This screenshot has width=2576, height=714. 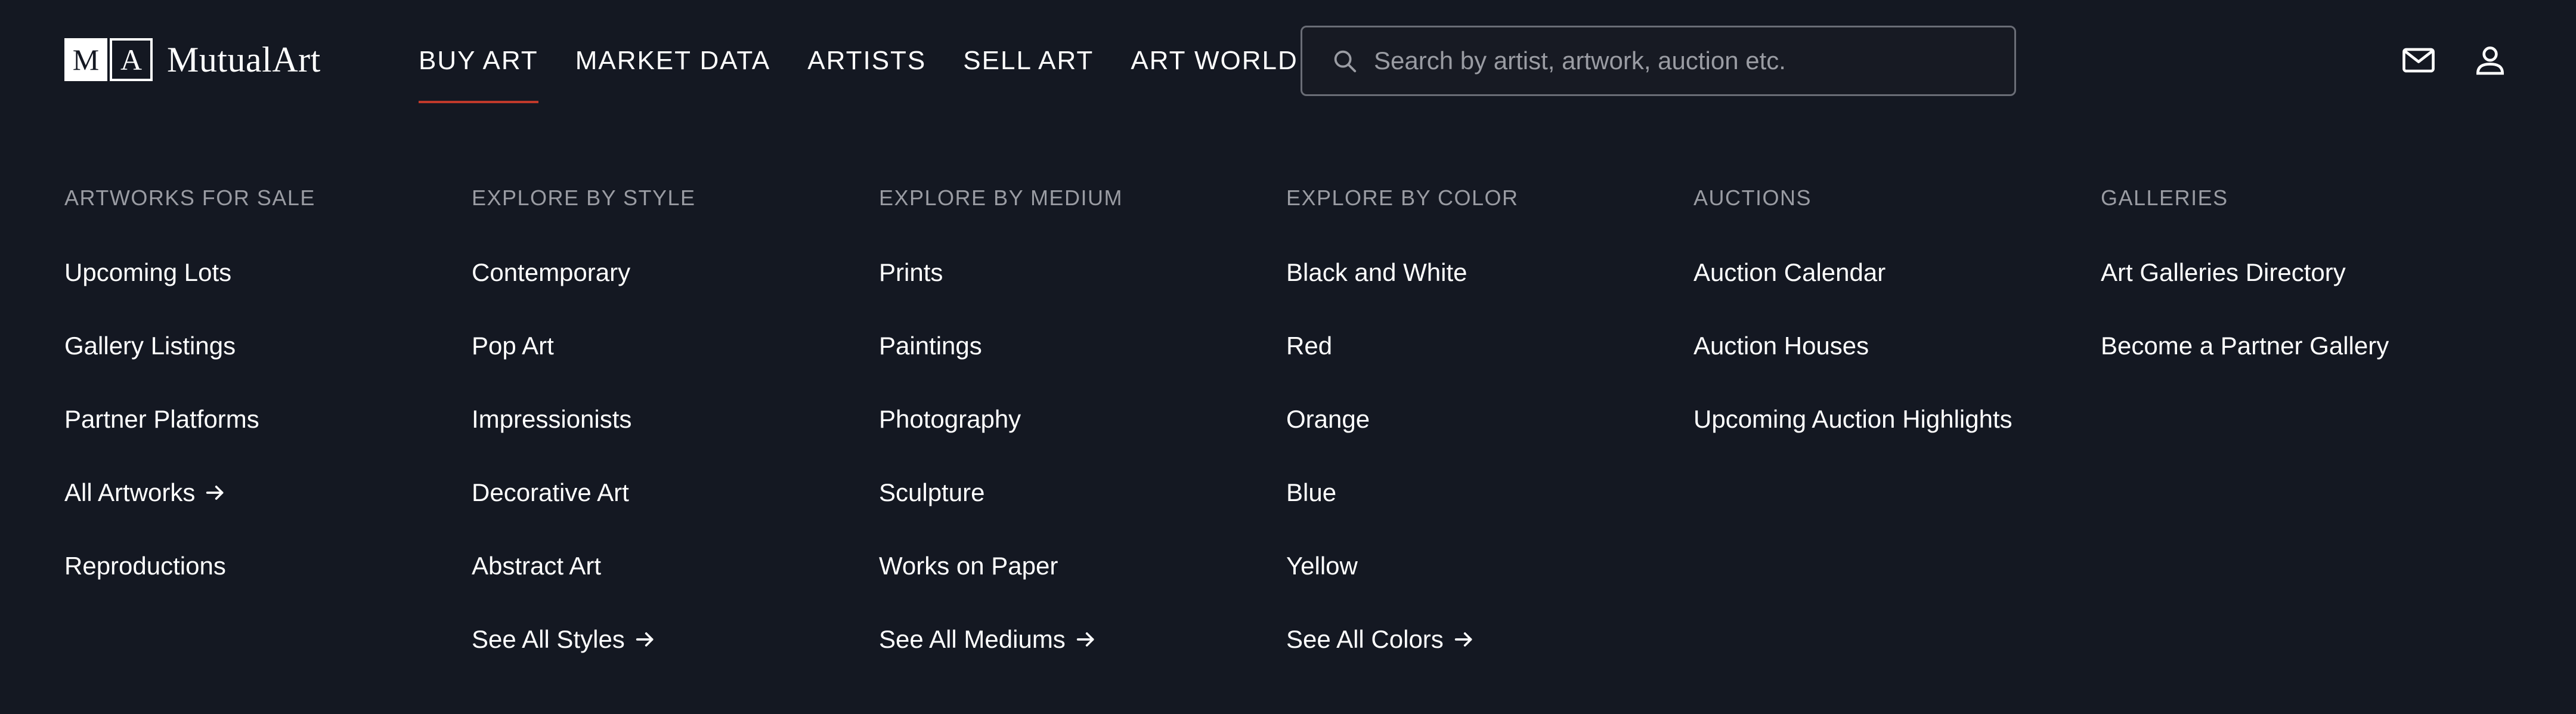 What do you see at coordinates (268, 419) in the screenshot?
I see `menu-link-partner-platforms: Partner Platforms` at bounding box center [268, 419].